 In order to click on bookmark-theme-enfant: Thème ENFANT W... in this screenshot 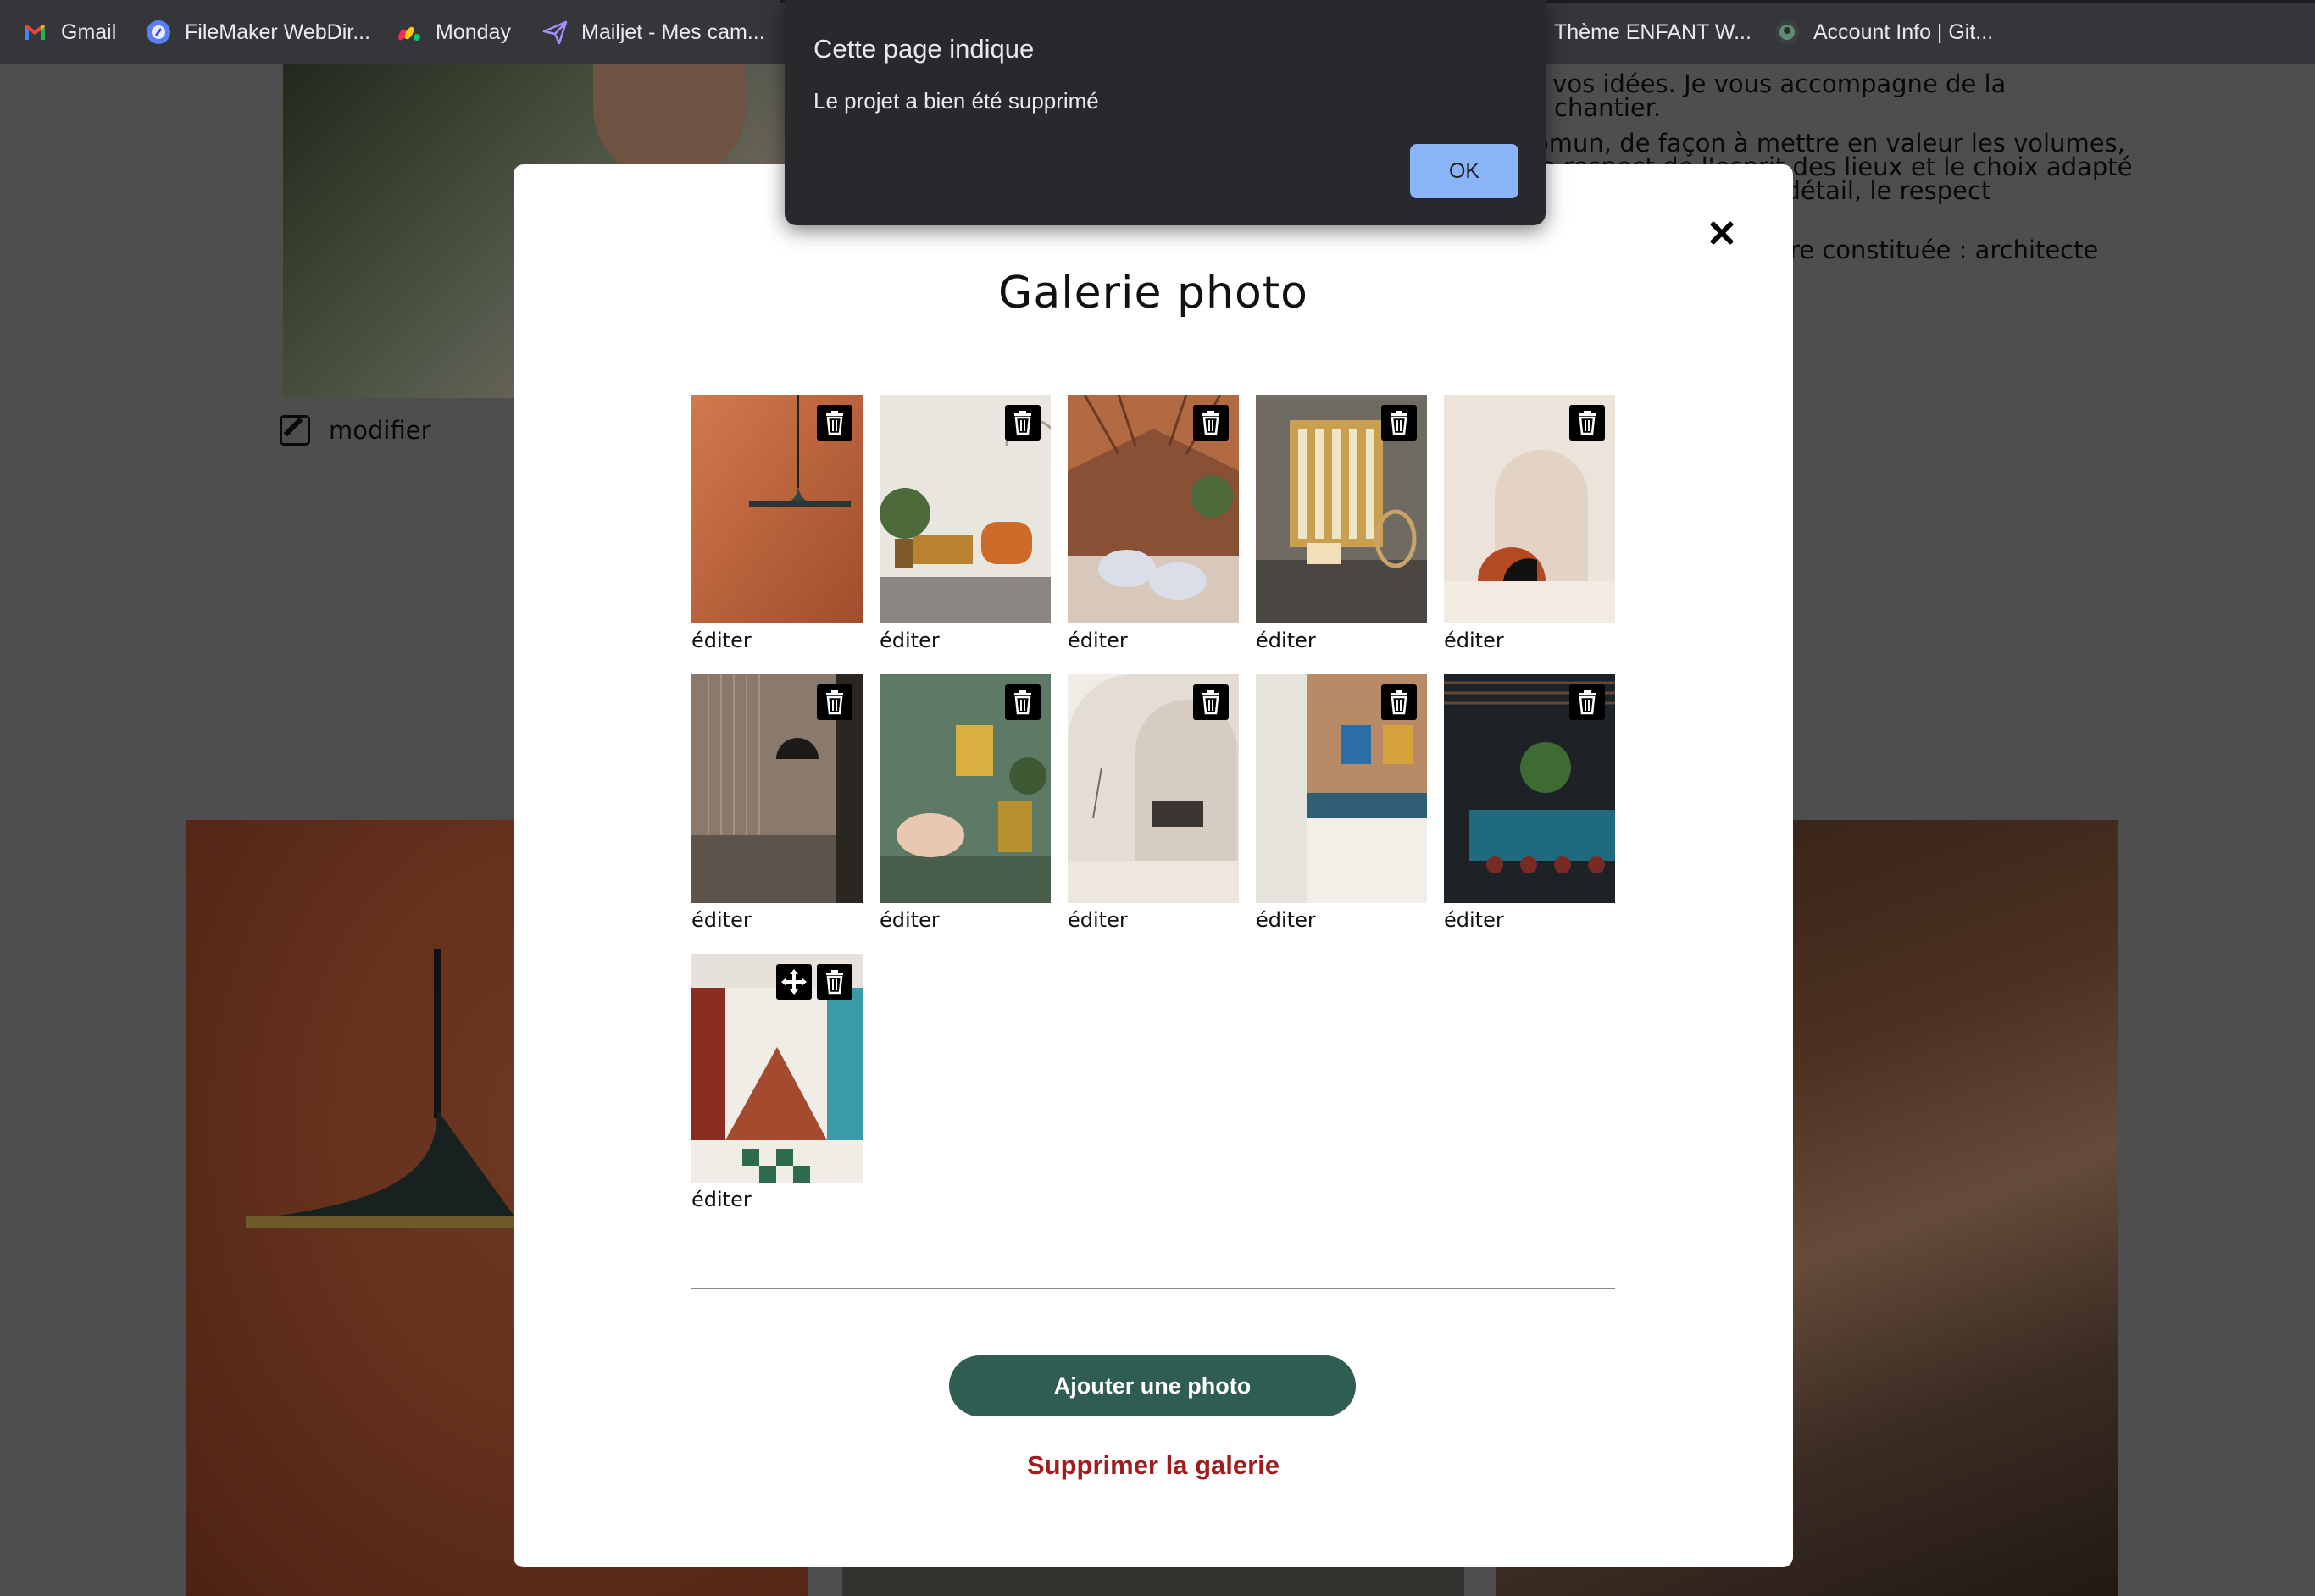, I will do `click(1653, 32)`.